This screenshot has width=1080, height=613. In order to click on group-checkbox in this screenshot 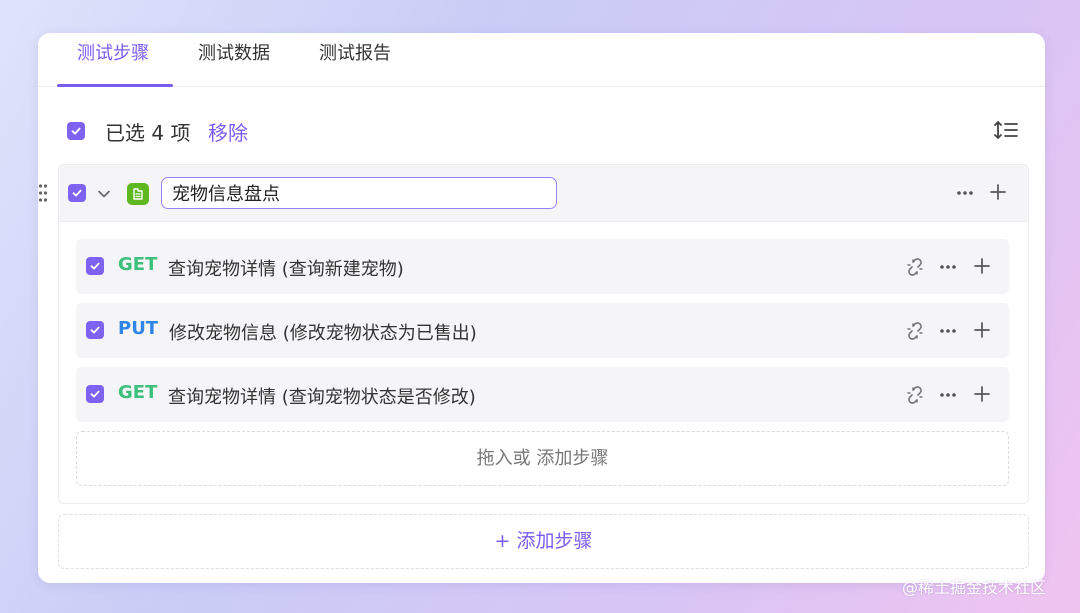, I will do `click(77, 193)`.